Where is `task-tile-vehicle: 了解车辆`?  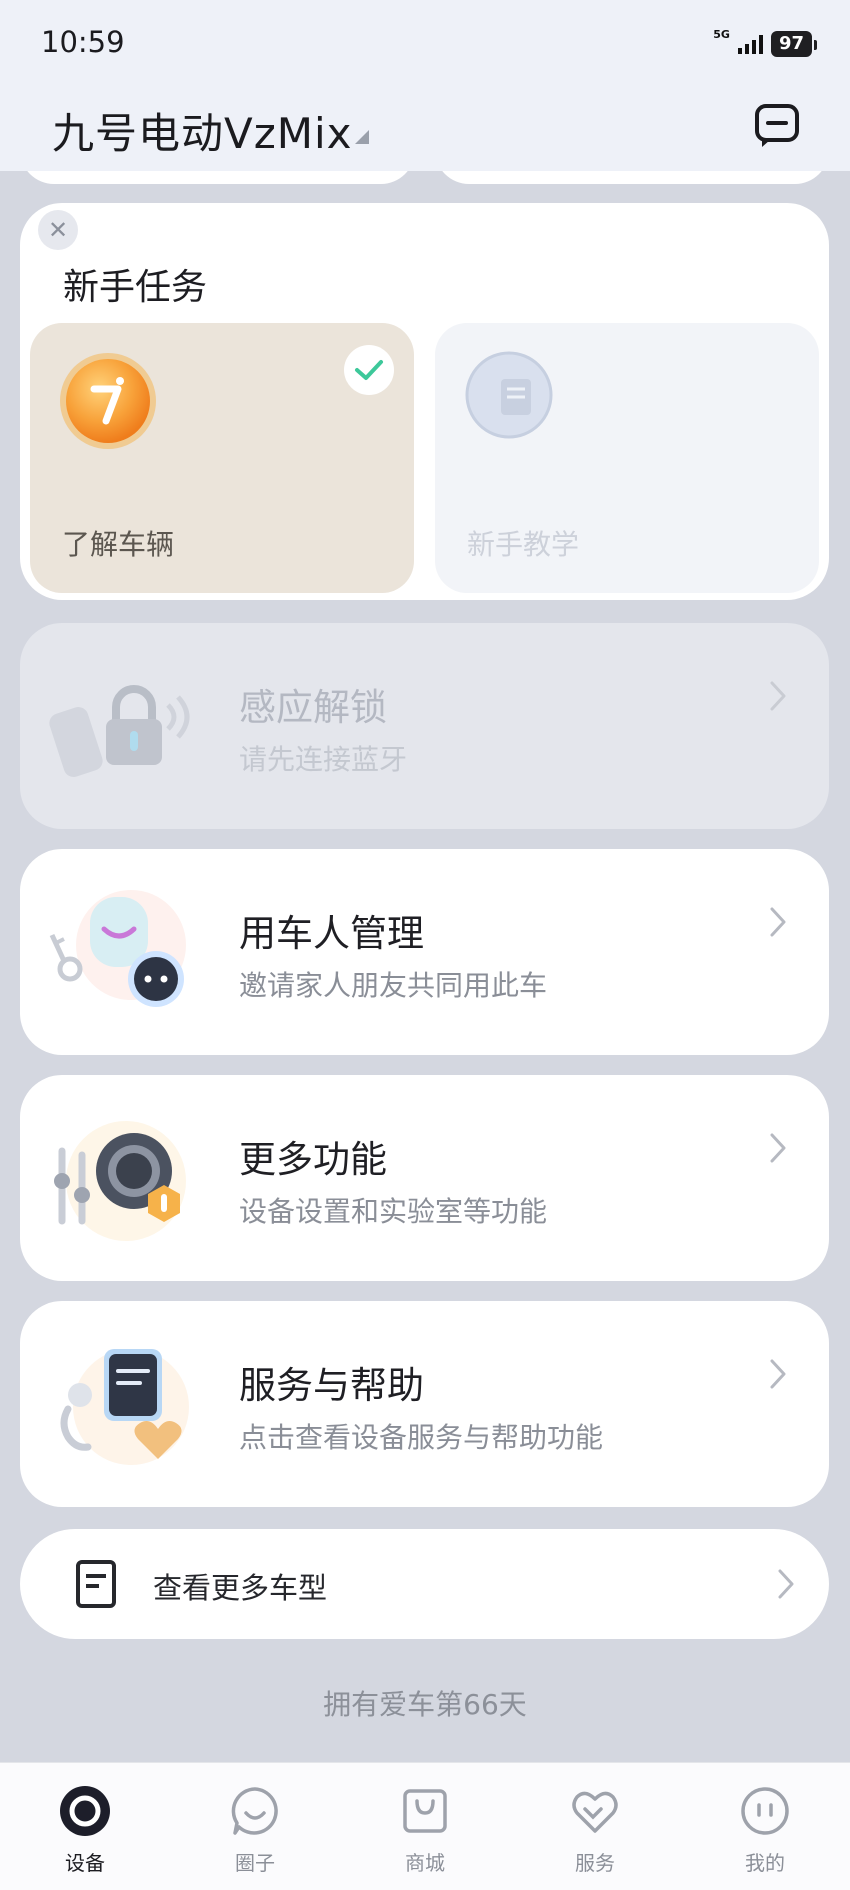 task-tile-vehicle: 了解车辆 is located at coordinates (222, 458).